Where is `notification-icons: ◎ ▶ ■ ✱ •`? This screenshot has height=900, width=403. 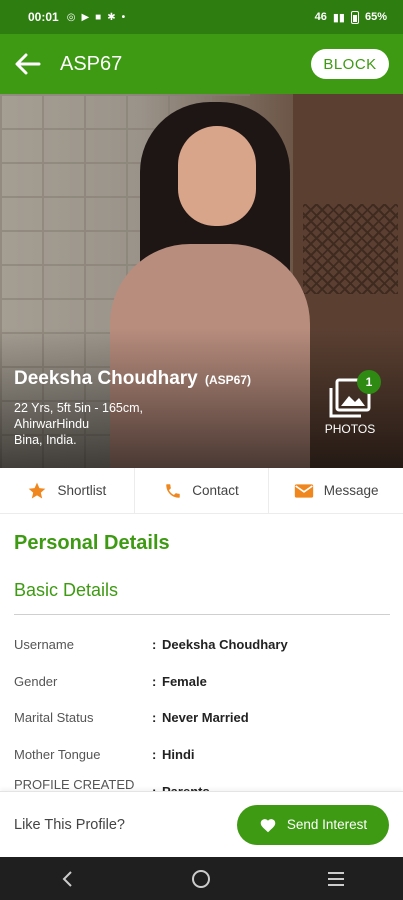
notification-icons: ◎ ▶ ■ ✱ • is located at coordinates (96, 17).